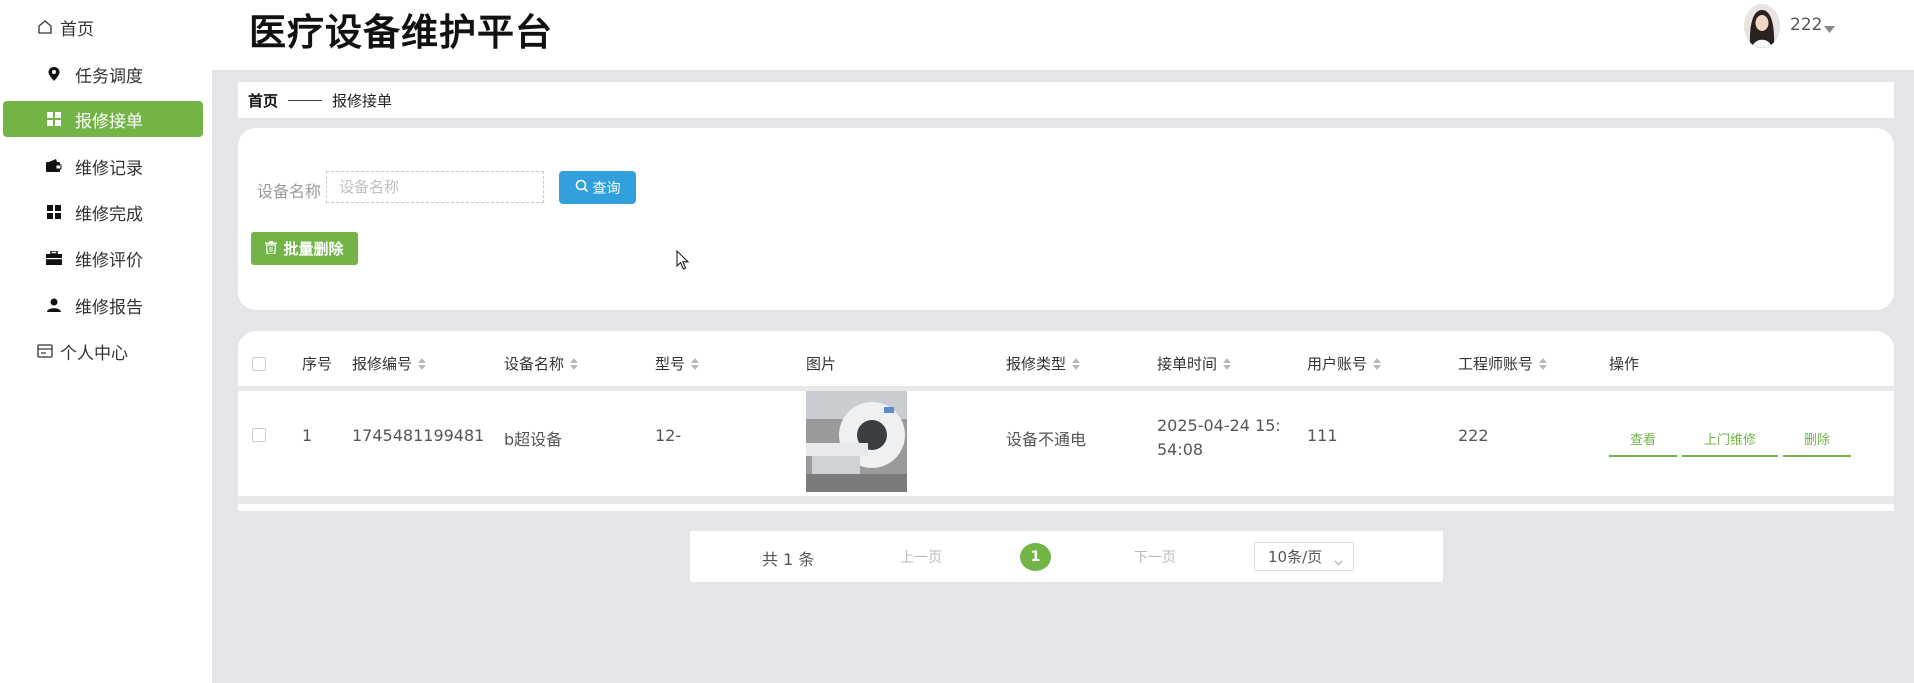 This screenshot has height=683, width=1914. What do you see at coordinates (1066, 100) in the screenshot?
I see `breadcrumb: 首页 报修接单` at bounding box center [1066, 100].